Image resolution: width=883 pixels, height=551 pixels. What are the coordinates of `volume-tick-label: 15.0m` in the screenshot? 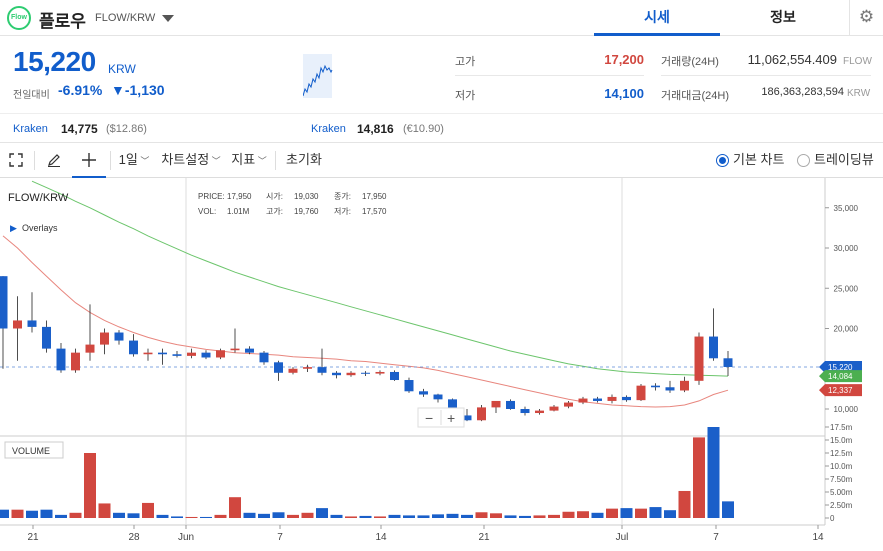 It's located at (841, 440).